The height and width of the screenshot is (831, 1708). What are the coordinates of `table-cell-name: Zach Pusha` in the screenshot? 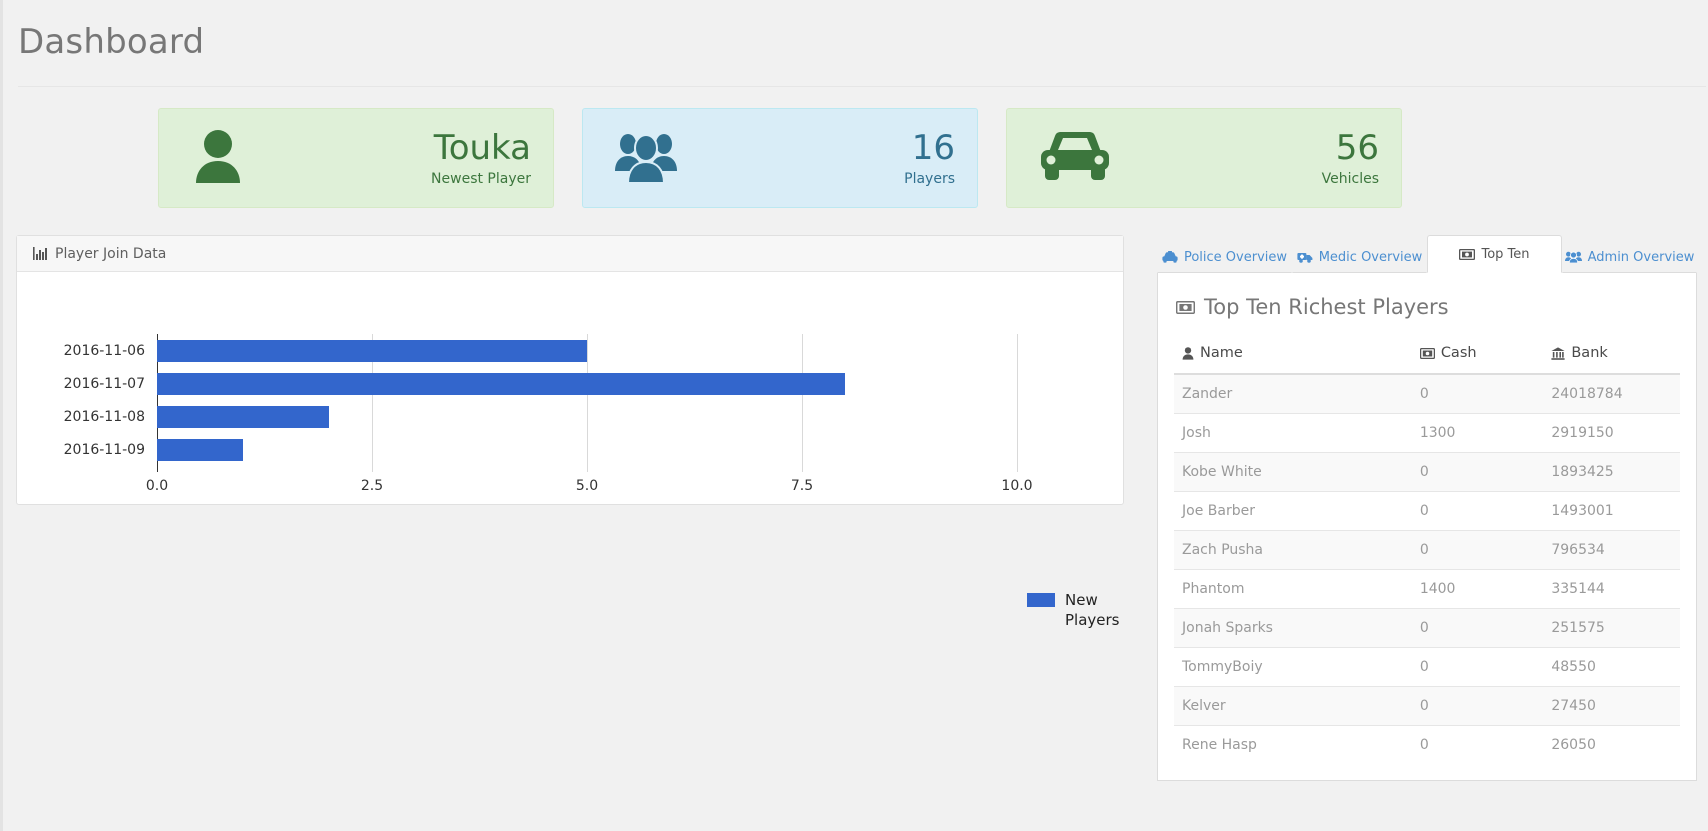 It's located at (1293, 550).